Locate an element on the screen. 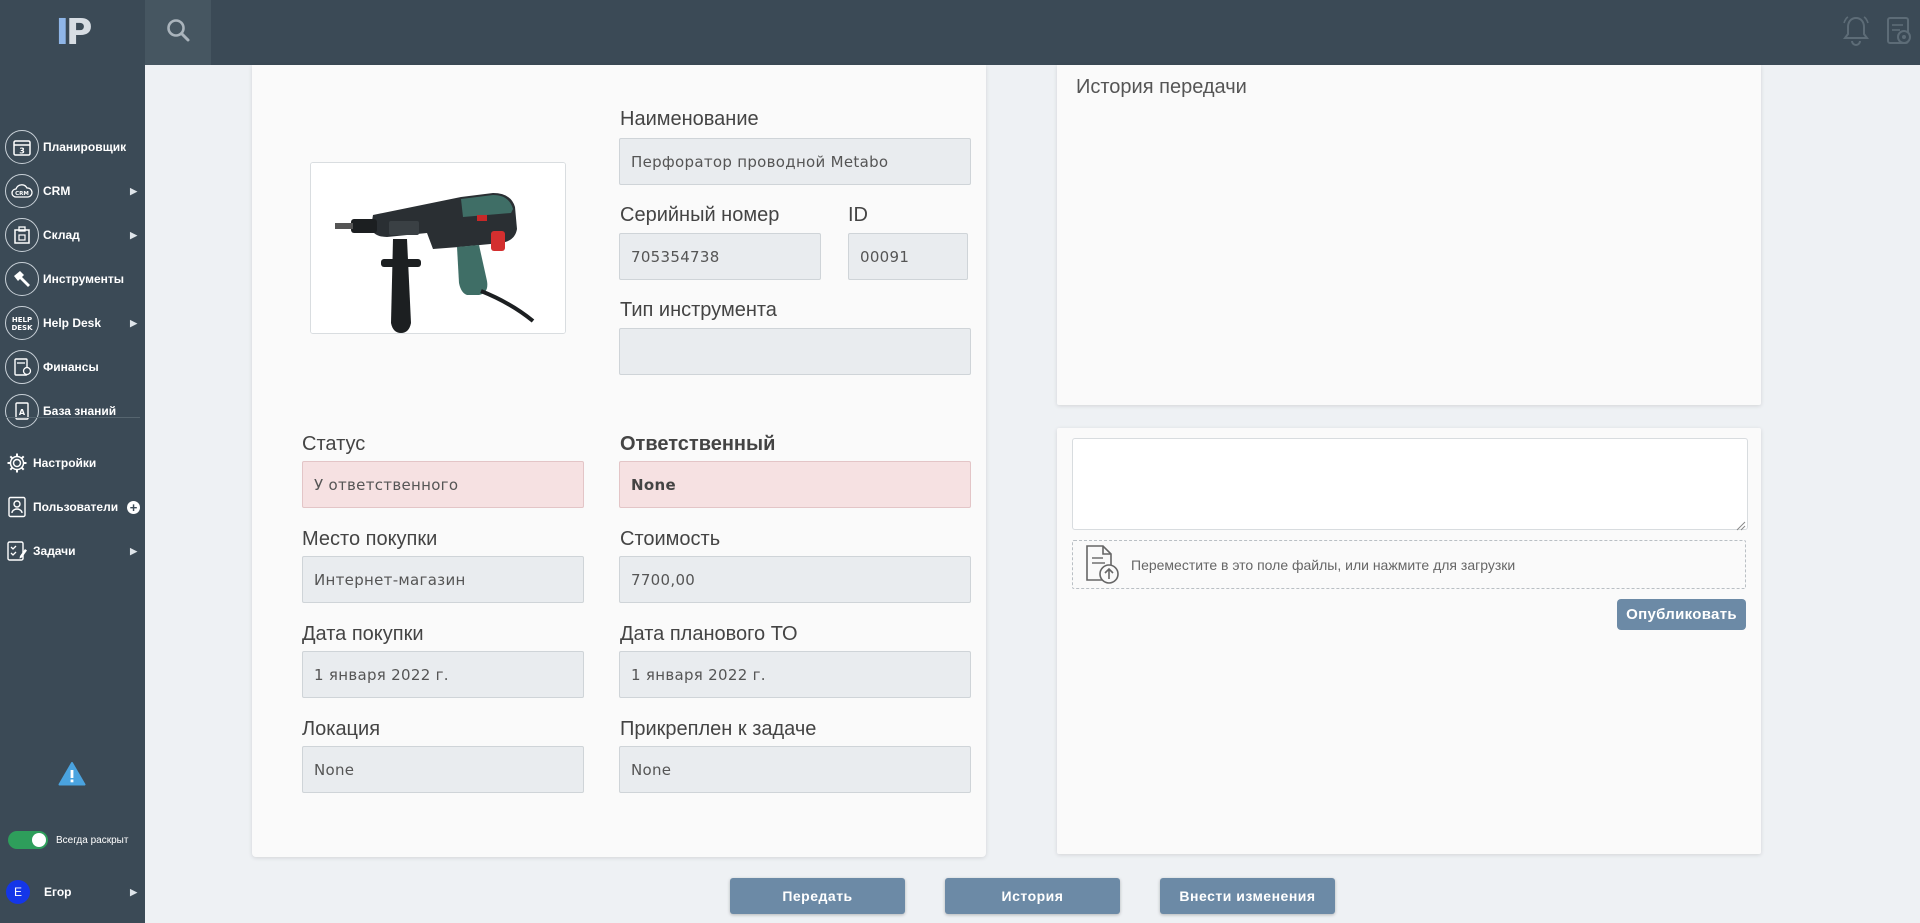  sidebar-item-label: CRM is located at coordinates (57, 191).